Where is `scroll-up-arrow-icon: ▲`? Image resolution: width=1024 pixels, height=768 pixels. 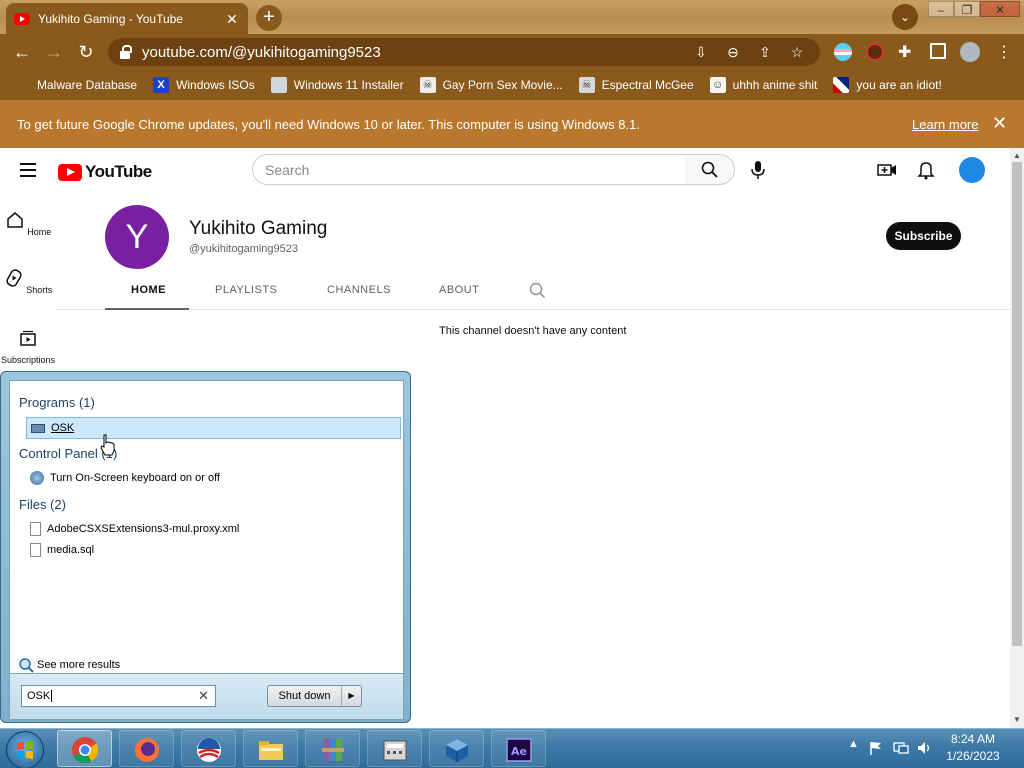 scroll-up-arrow-icon: ▲ is located at coordinates (1017, 156).